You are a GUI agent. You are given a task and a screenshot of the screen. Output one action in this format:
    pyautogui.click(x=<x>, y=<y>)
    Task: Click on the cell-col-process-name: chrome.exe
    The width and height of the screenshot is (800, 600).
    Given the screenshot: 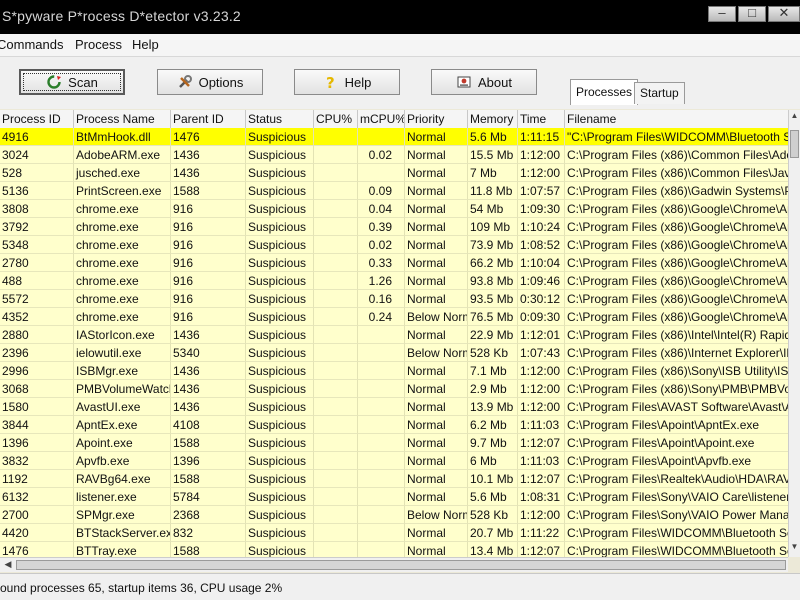 What is the action you would take?
    pyautogui.click(x=122, y=281)
    